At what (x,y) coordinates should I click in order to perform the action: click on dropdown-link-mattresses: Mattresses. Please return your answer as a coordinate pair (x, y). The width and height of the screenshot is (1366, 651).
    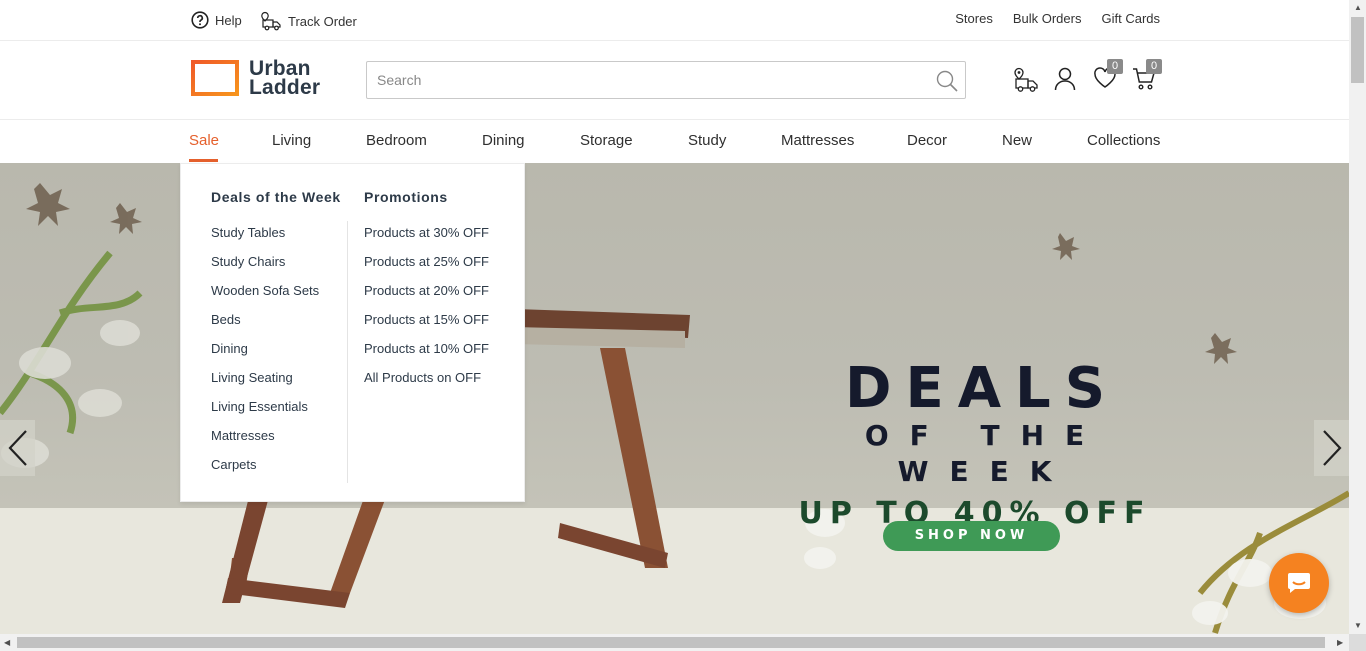
    Looking at the image, I should click on (276, 442).